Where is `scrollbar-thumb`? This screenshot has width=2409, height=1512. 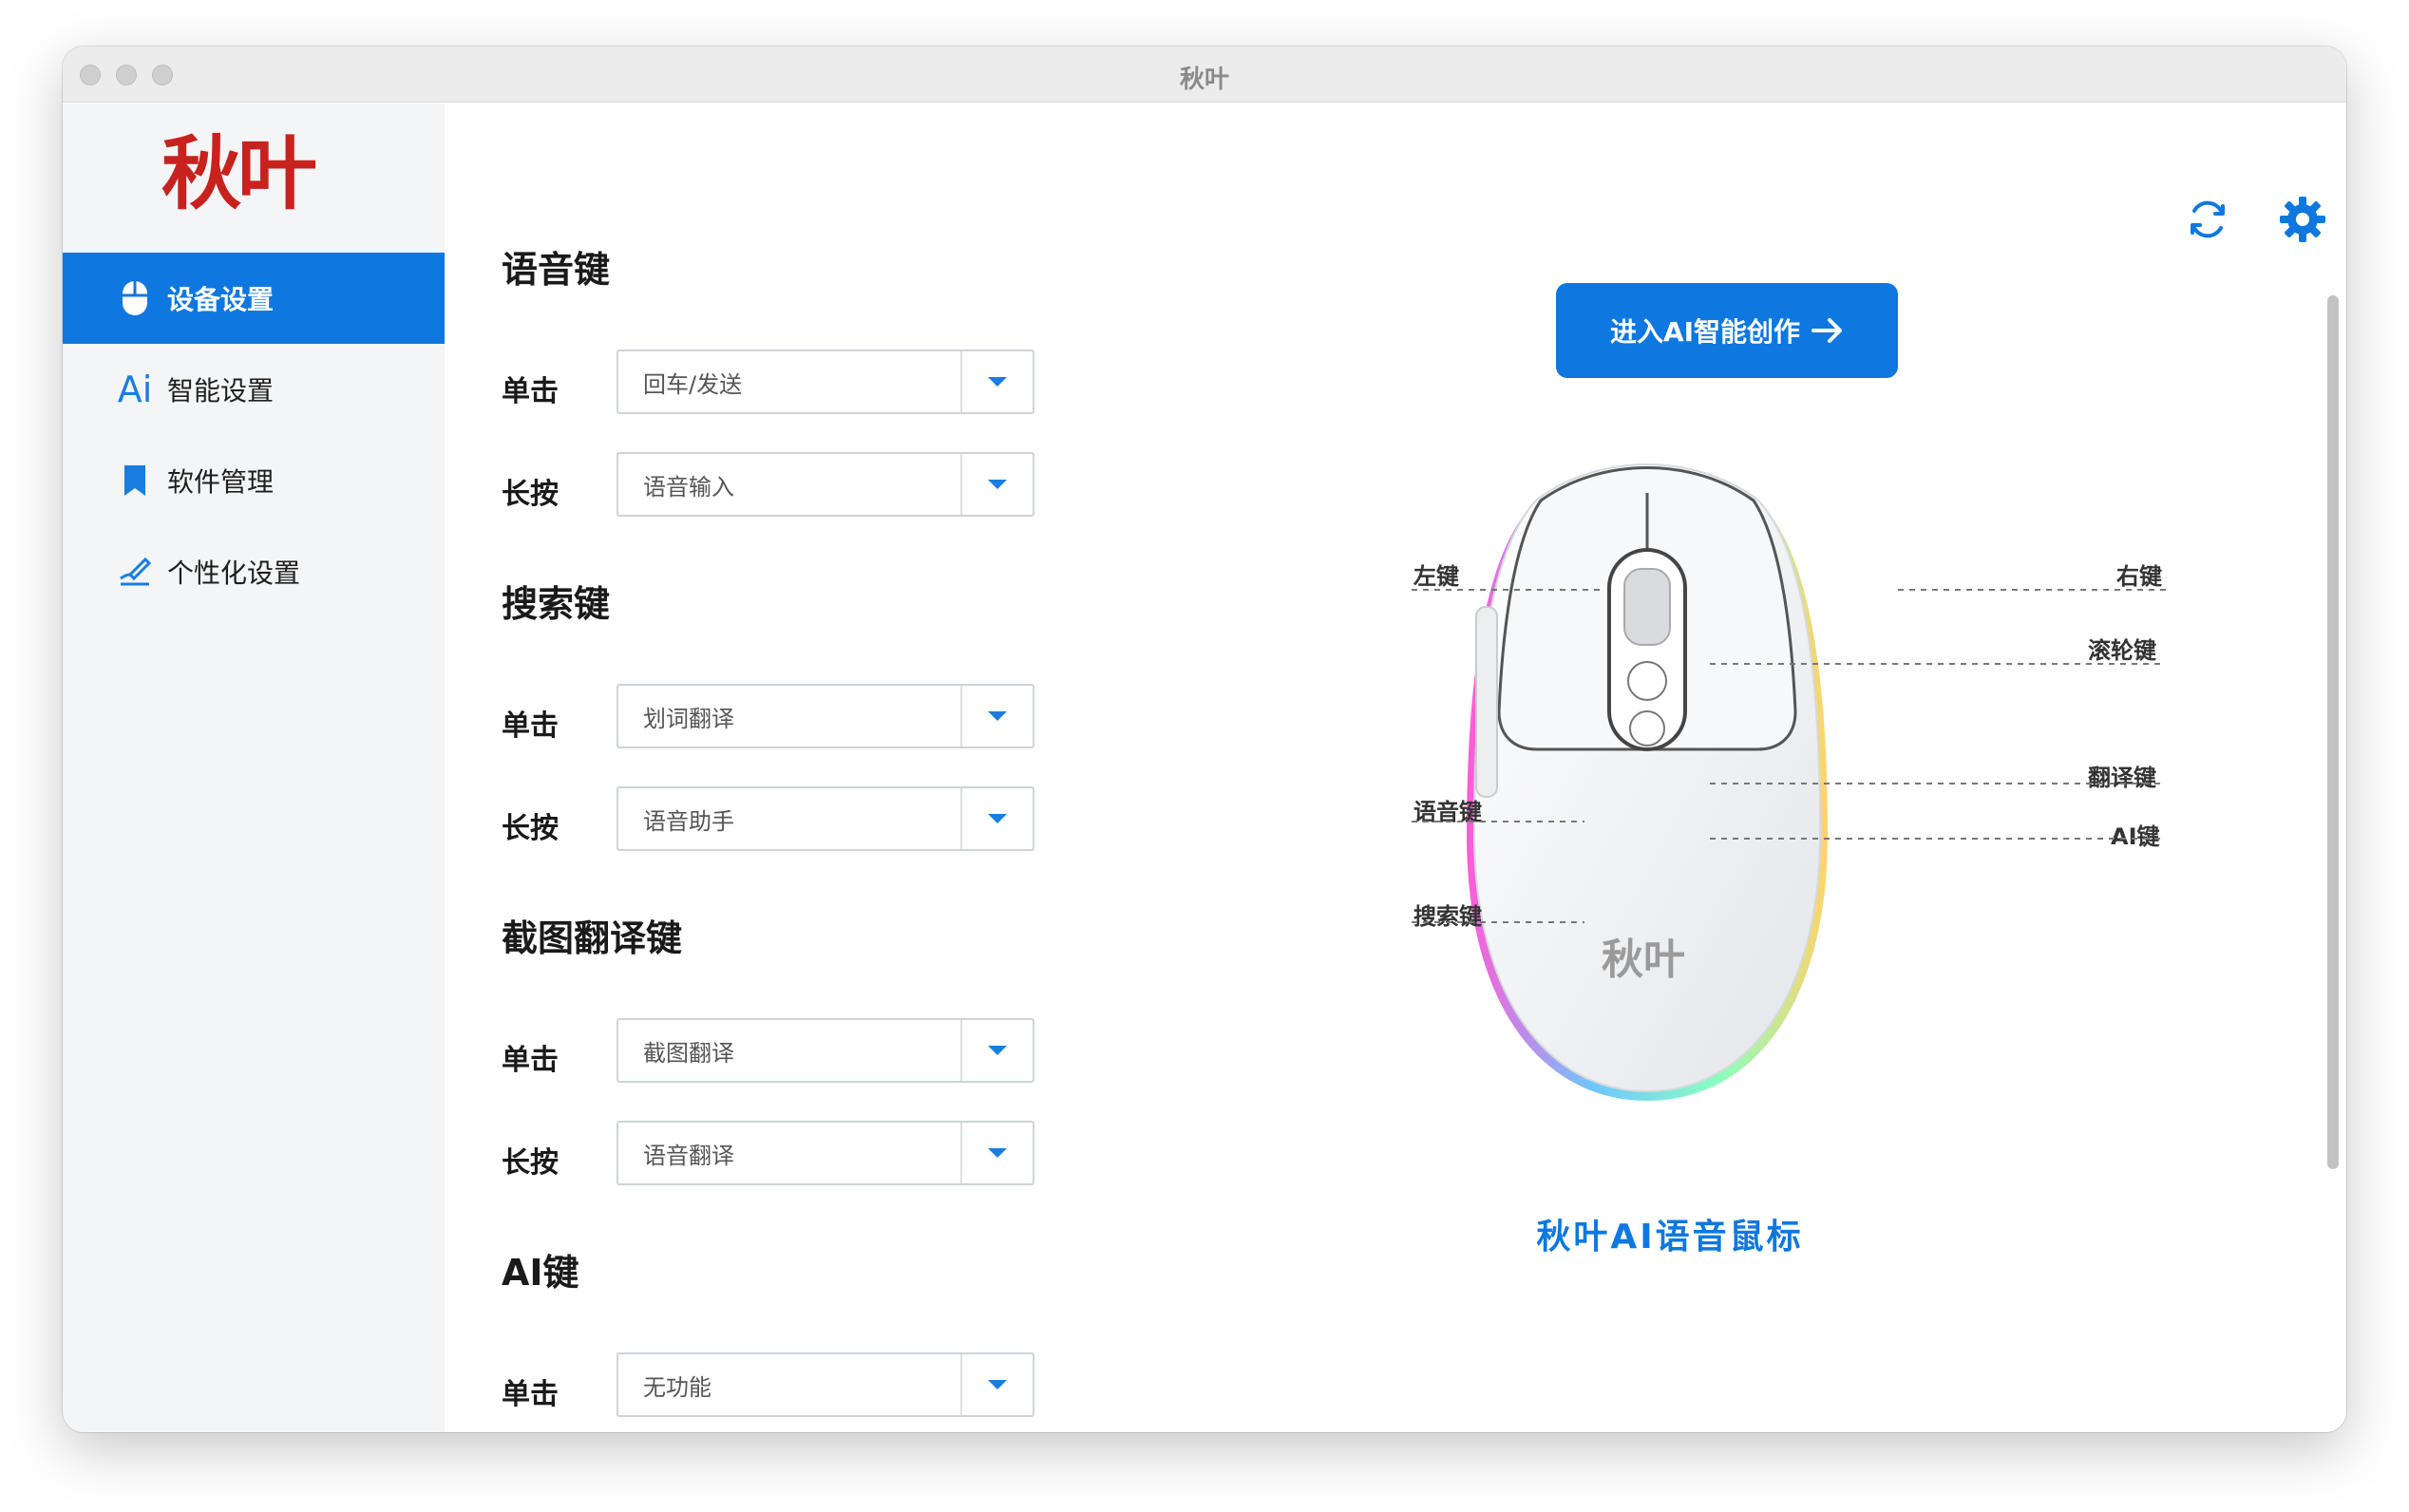 scrollbar-thumb is located at coordinates (2333, 732).